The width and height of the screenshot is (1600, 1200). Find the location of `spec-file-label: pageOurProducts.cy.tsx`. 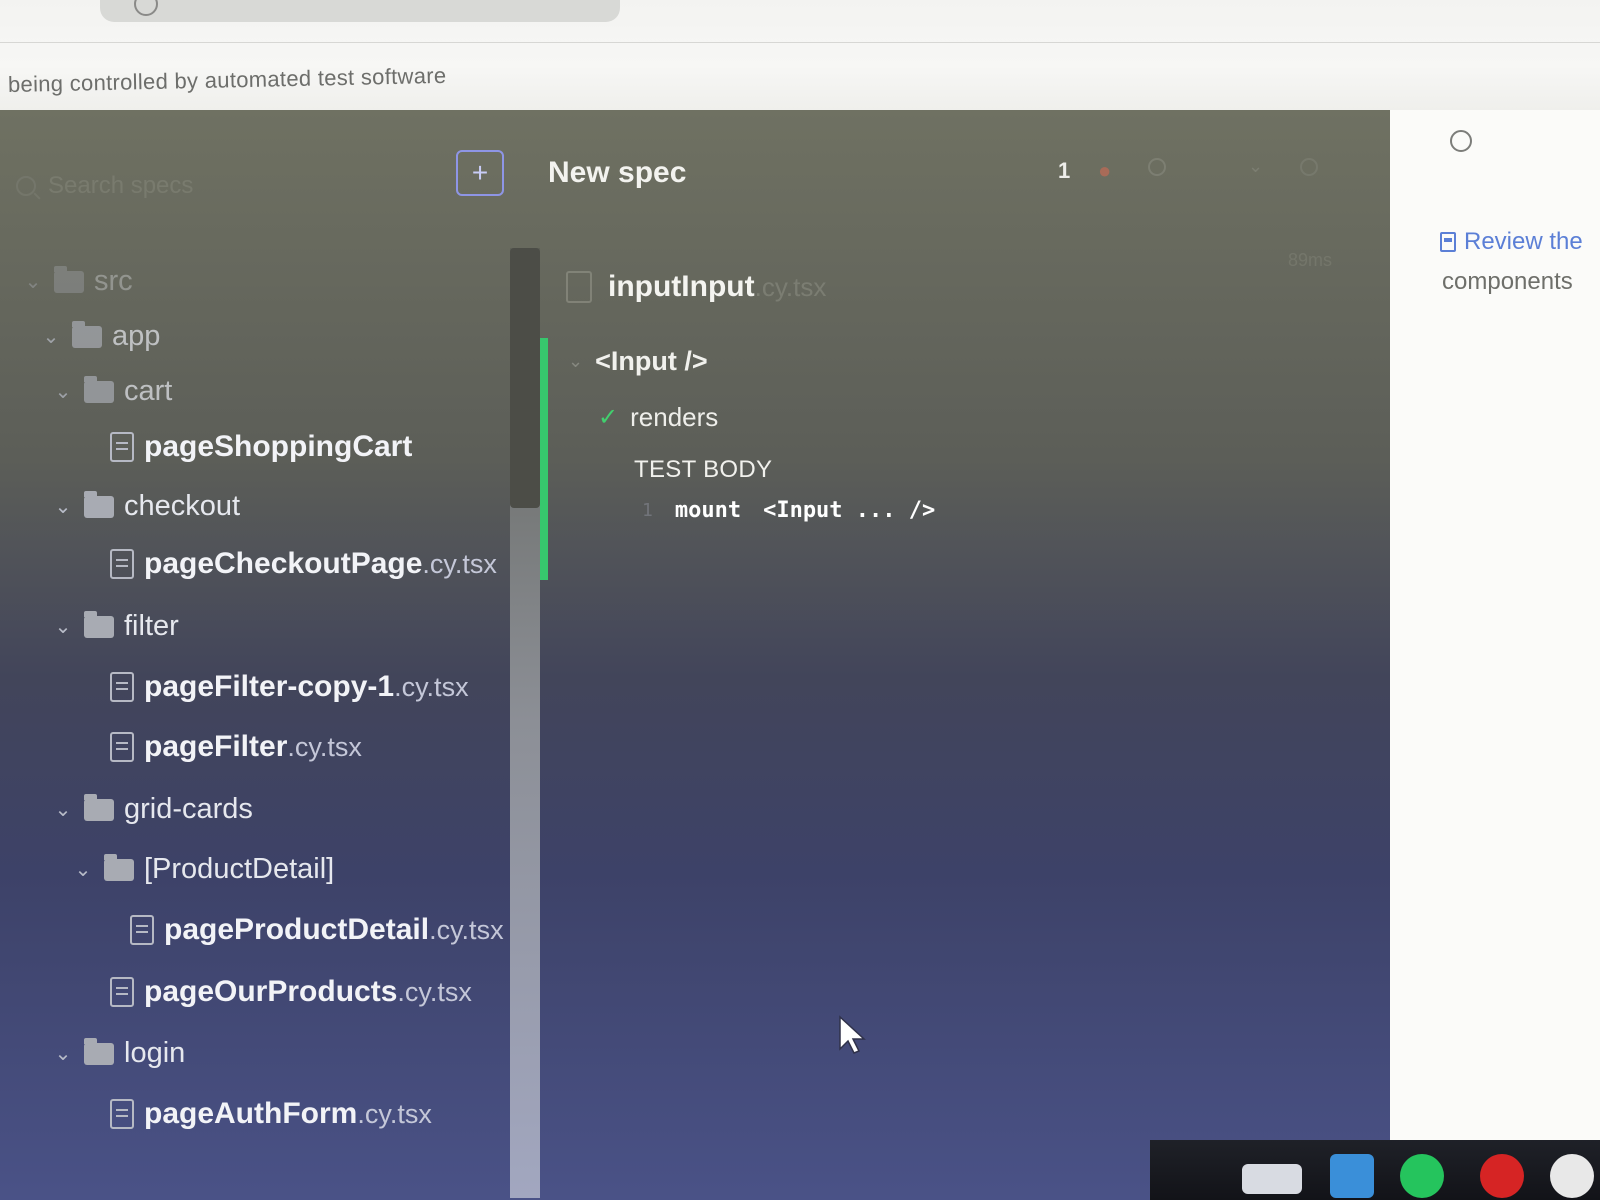

spec-file-label: pageOurProducts.cy.tsx is located at coordinates (308, 992).